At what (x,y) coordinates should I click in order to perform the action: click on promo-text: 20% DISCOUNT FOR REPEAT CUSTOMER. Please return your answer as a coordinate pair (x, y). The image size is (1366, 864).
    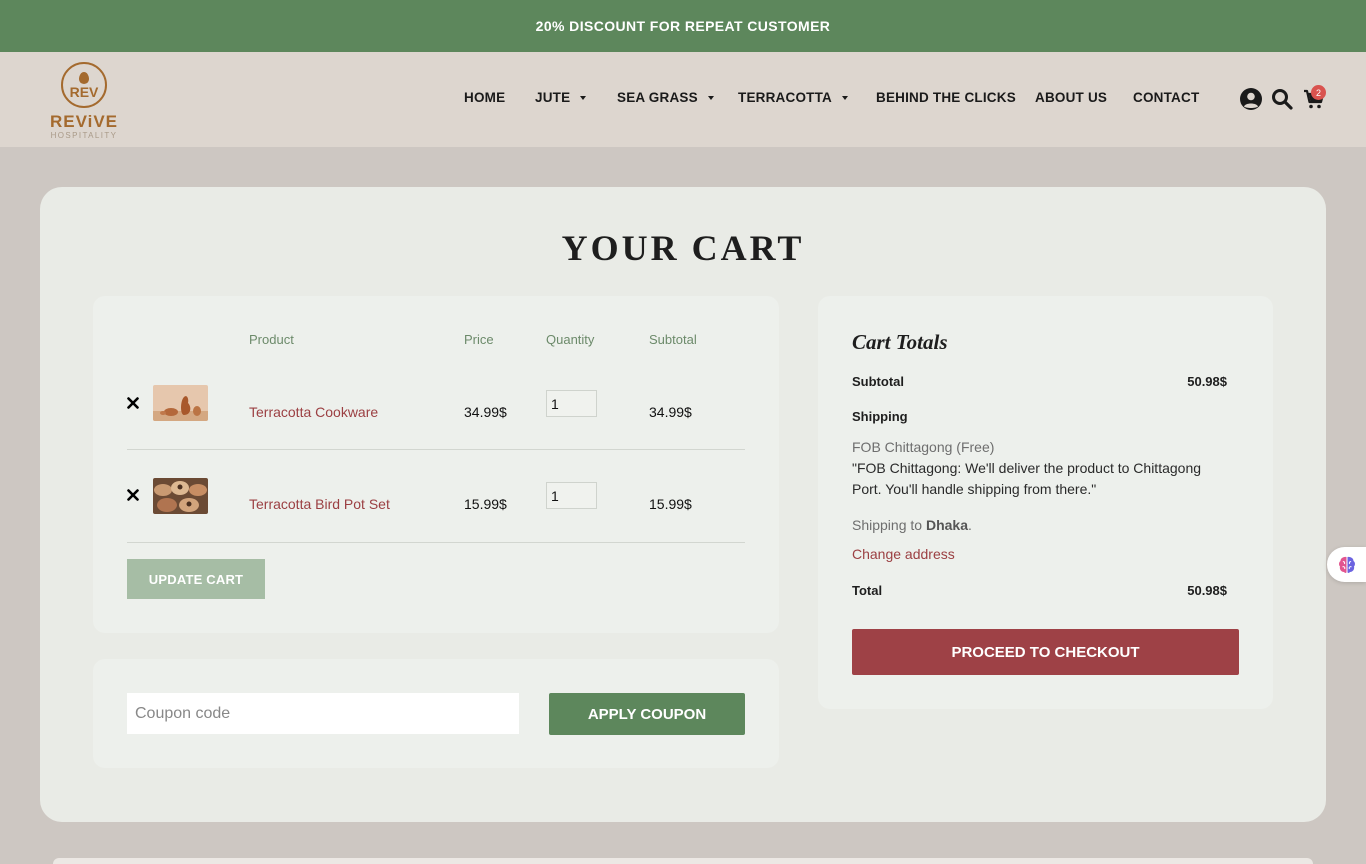
    Looking at the image, I should click on (683, 26).